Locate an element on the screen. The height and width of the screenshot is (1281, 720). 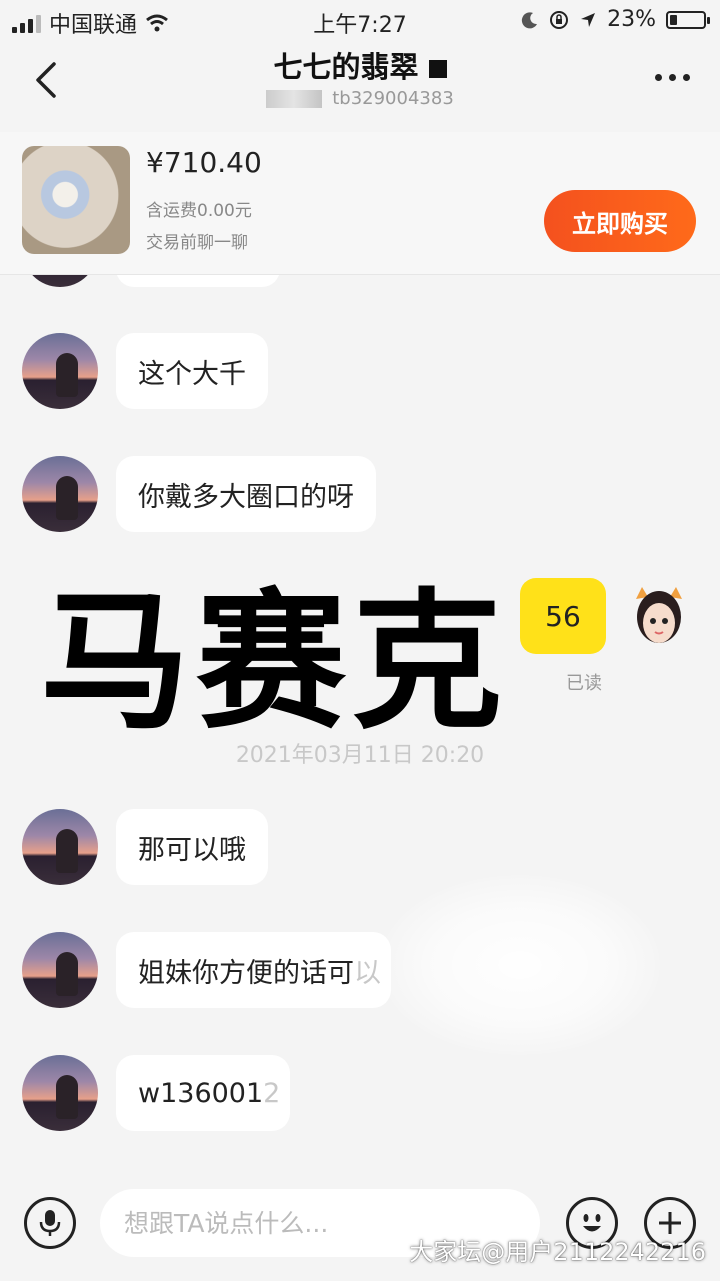
blurred-text is located at coordinates (294, 99).